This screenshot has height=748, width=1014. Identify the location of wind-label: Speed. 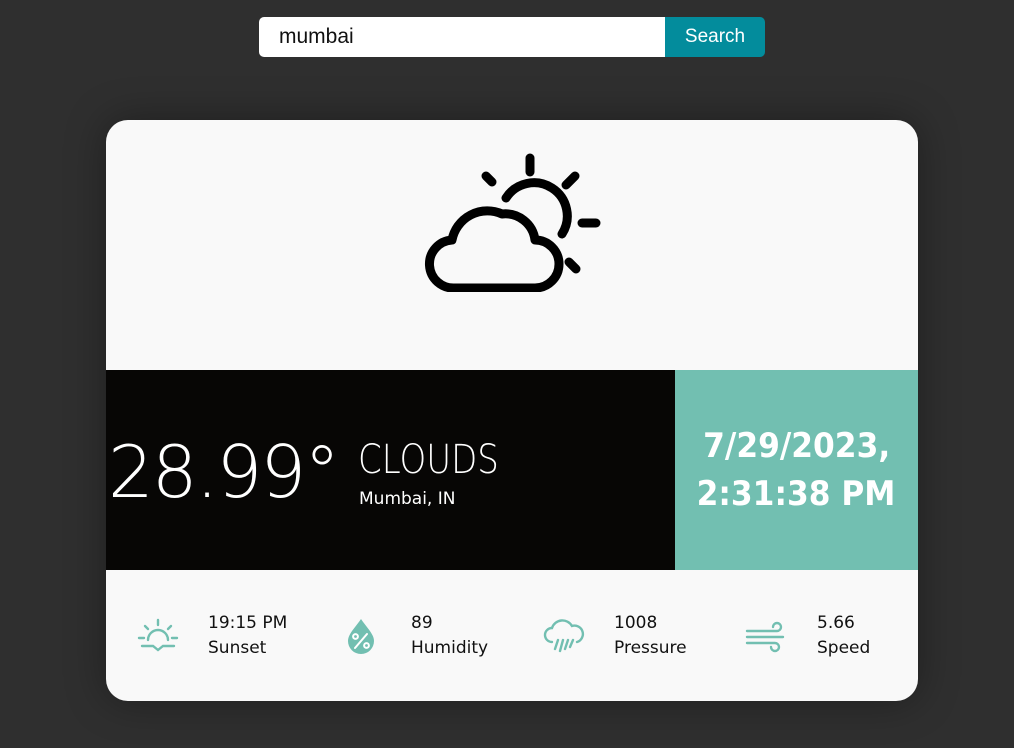
(844, 648).